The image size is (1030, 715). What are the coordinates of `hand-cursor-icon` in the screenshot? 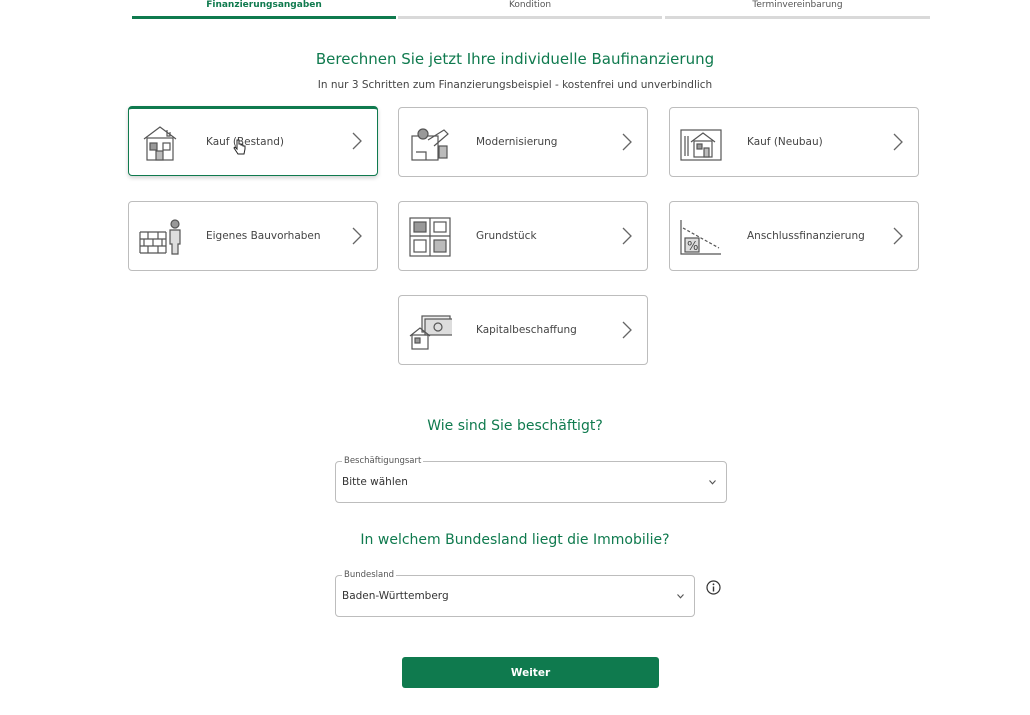 It's located at (239, 147).